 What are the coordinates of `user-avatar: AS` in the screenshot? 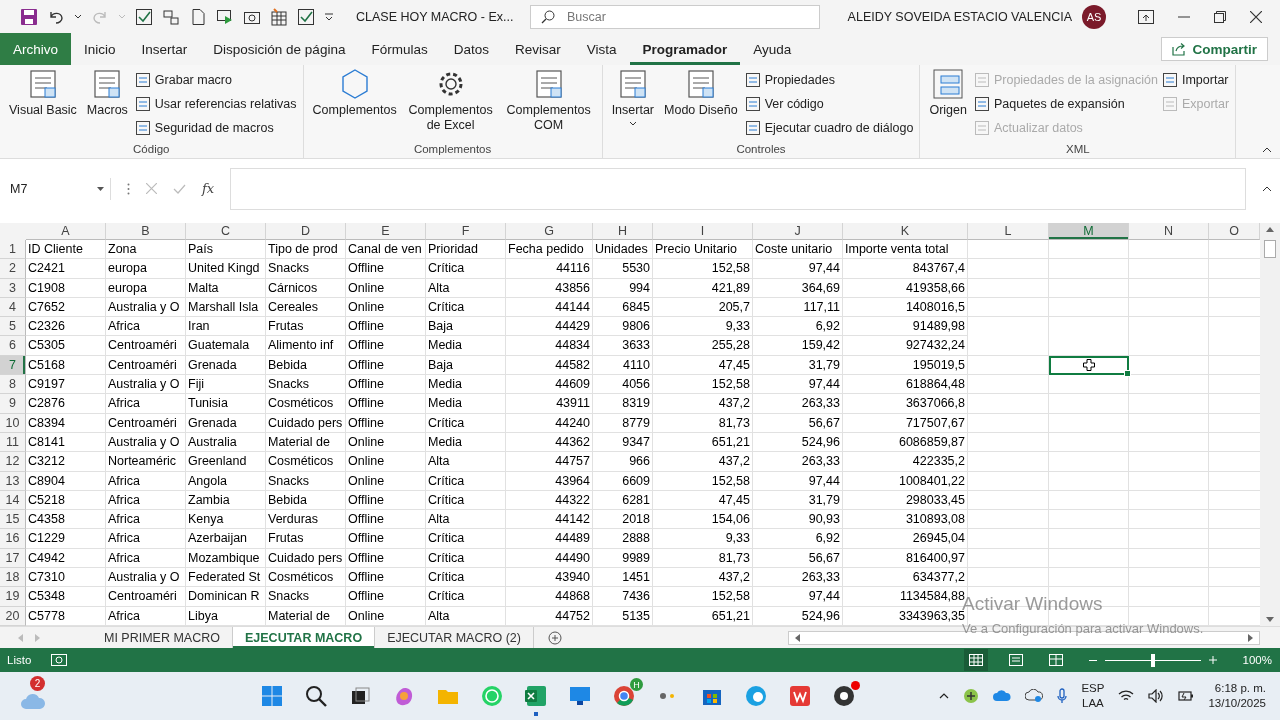 It's located at (1094, 16).